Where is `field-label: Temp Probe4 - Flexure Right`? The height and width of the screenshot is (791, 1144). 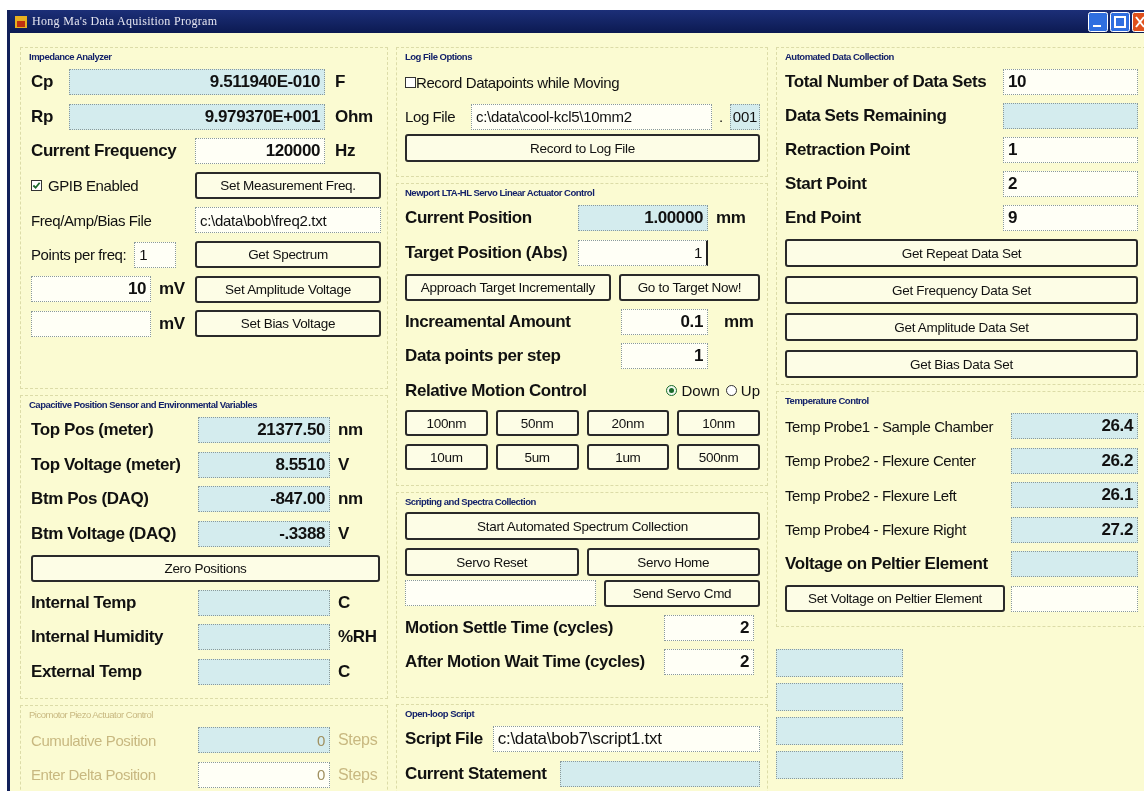
field-label: Temp Probe4 - Flexure Right is located at coordinates (876, 530).